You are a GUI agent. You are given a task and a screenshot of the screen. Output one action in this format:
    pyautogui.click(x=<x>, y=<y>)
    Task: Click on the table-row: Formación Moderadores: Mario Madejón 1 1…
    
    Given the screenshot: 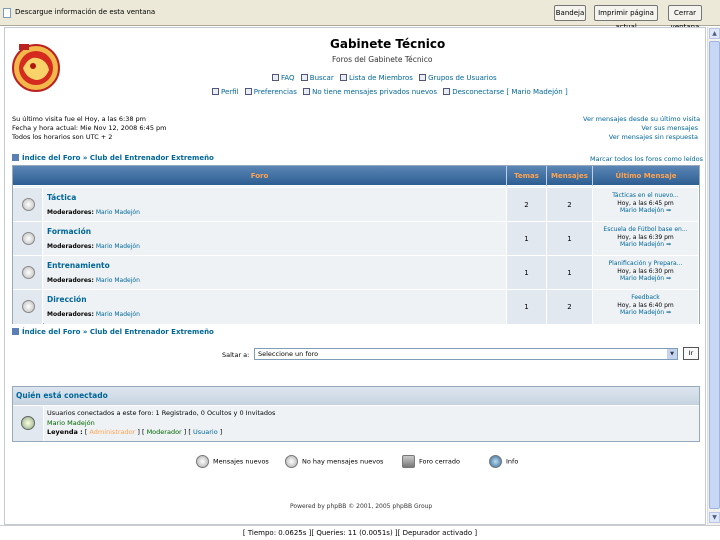 What is the action you would take?
    pyautogui.click(x=356, y=238)
    